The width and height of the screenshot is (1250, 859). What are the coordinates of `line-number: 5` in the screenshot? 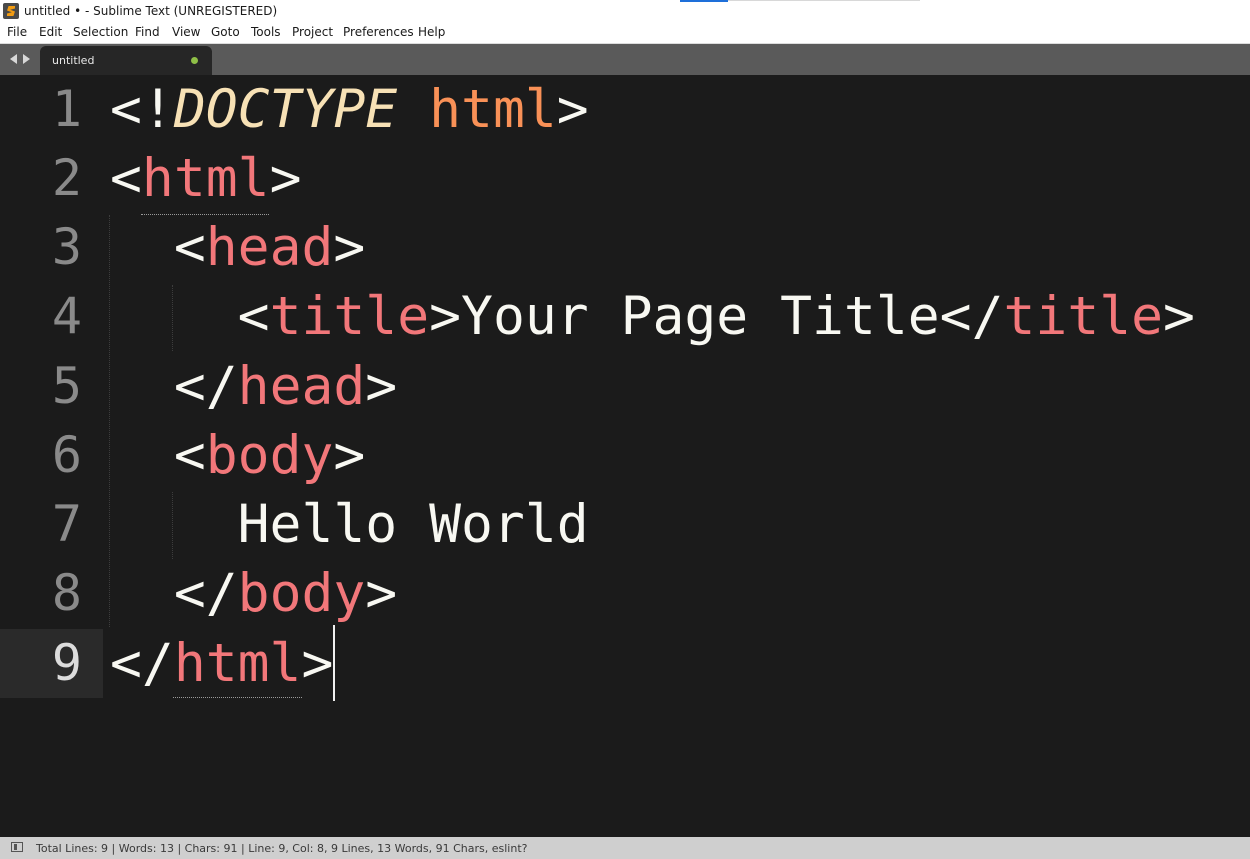 It's located at (66, 386).